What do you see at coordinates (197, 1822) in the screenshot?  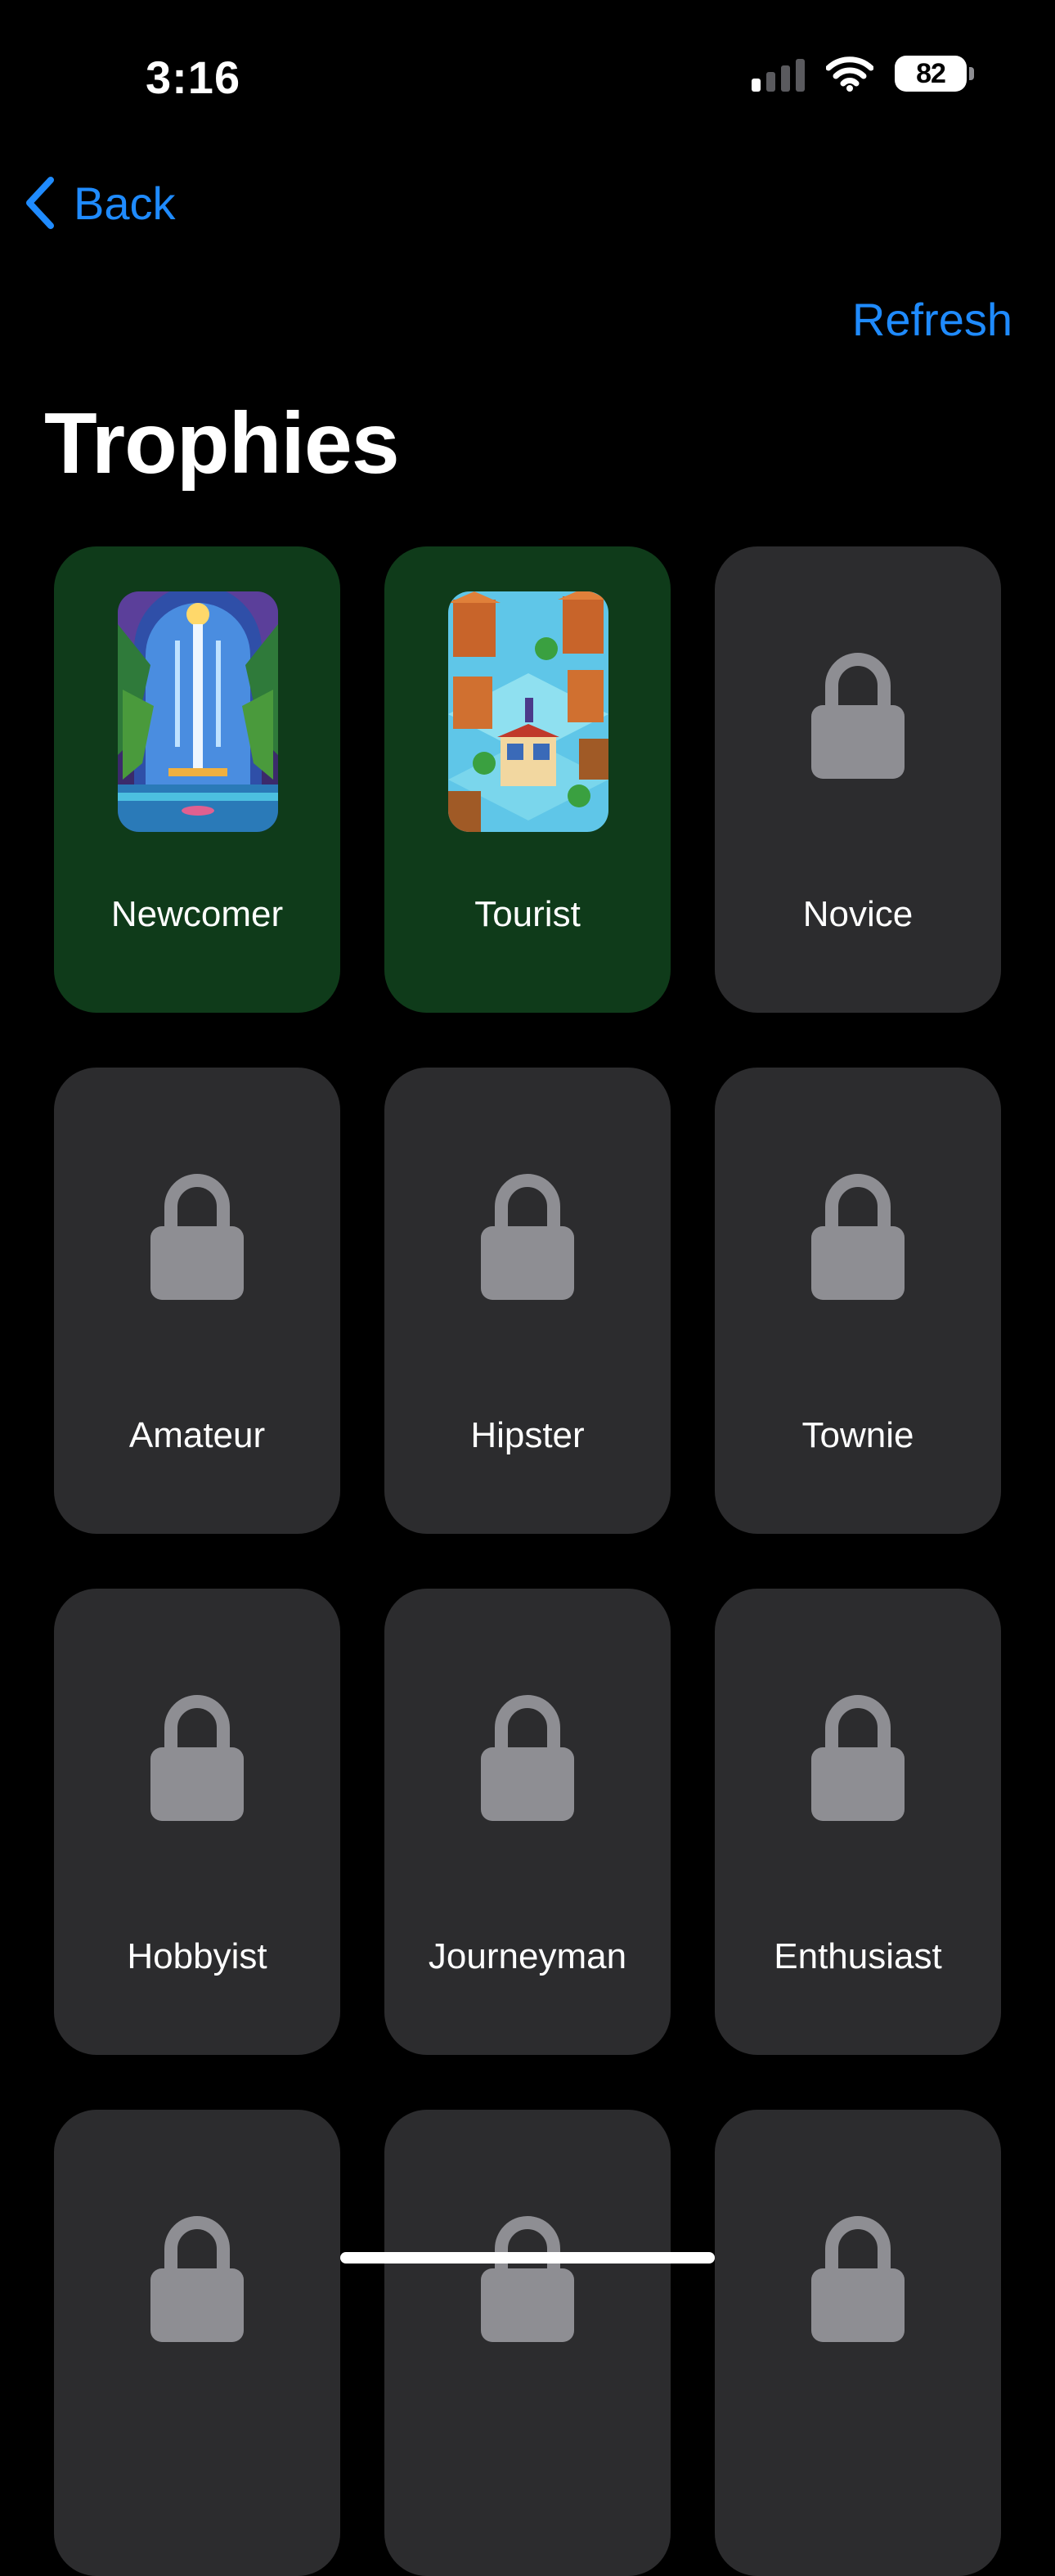 I see `trophy-card-hobbyist: Hobbyist` at bounding box center [197, 1822].